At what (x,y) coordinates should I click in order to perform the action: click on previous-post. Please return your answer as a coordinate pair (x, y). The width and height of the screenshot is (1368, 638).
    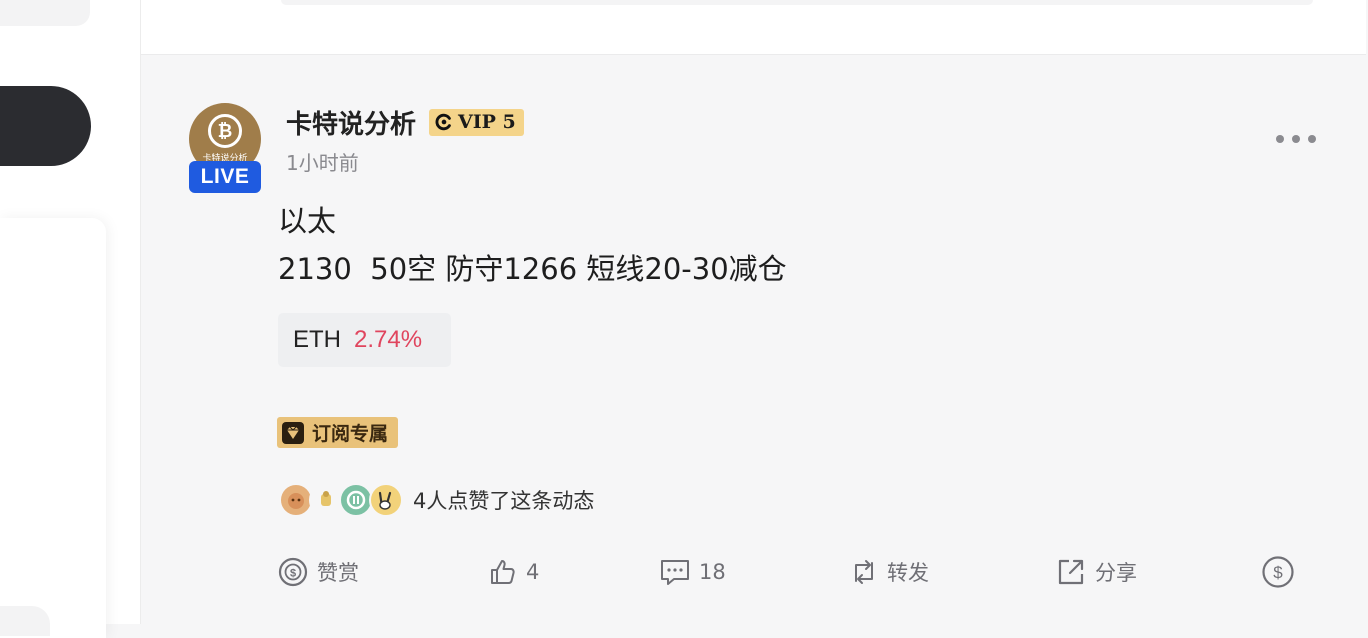
    Looking at the image, I should click on (753, 27).